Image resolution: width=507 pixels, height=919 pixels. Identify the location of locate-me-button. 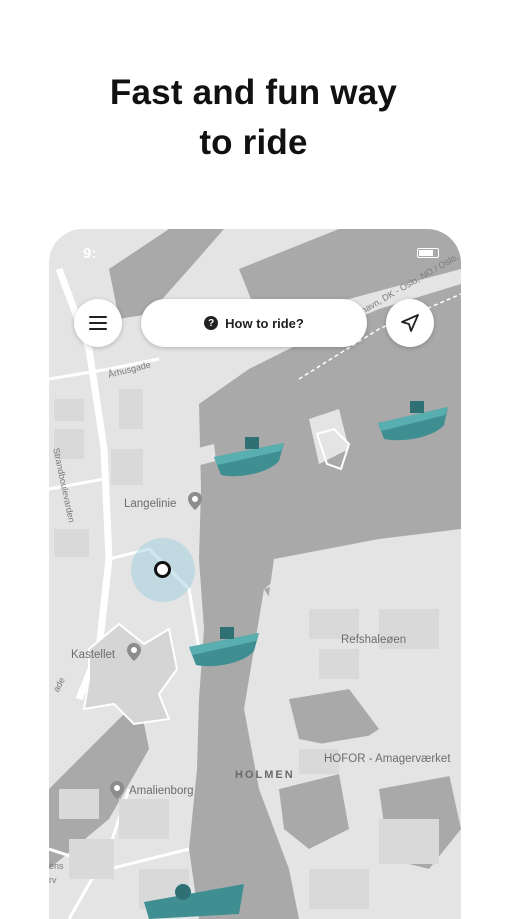
(410, 323).